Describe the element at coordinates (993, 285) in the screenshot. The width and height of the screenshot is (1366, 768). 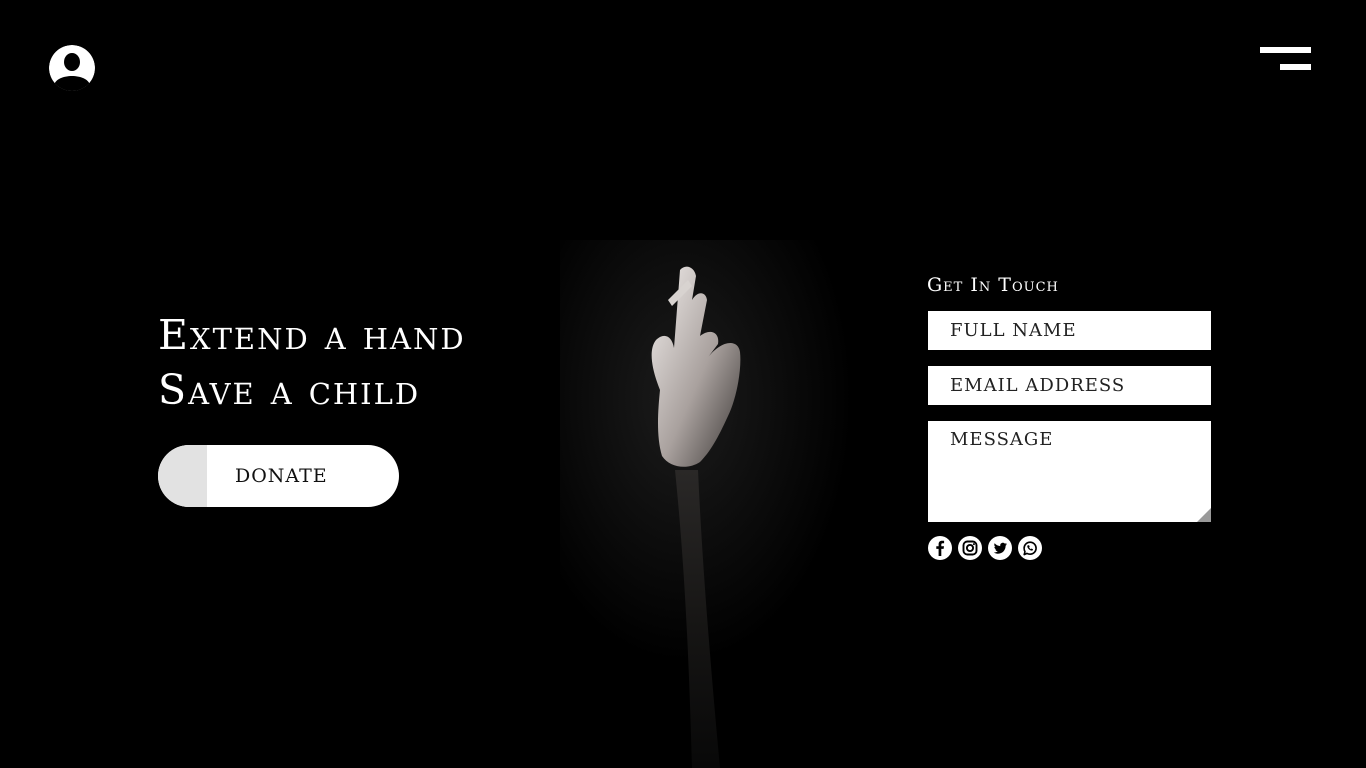
I see `contact-heading: Get In Touch` at that location.